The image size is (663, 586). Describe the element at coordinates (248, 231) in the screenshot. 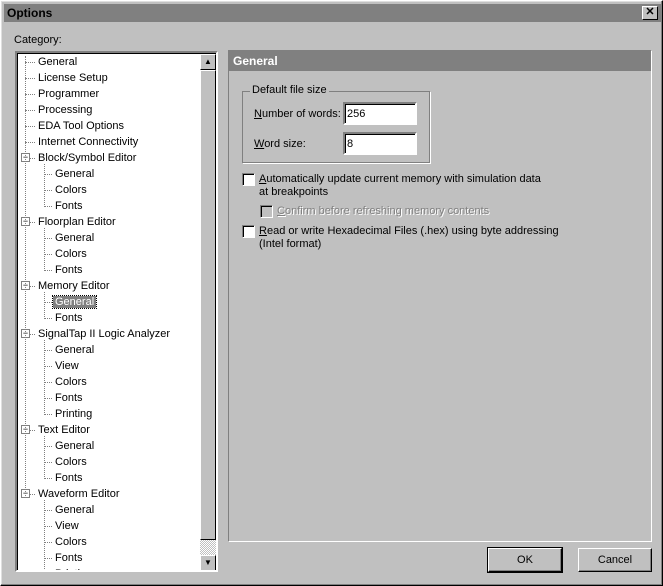

I see `hex-byte-addressing-checkbox` at that location.